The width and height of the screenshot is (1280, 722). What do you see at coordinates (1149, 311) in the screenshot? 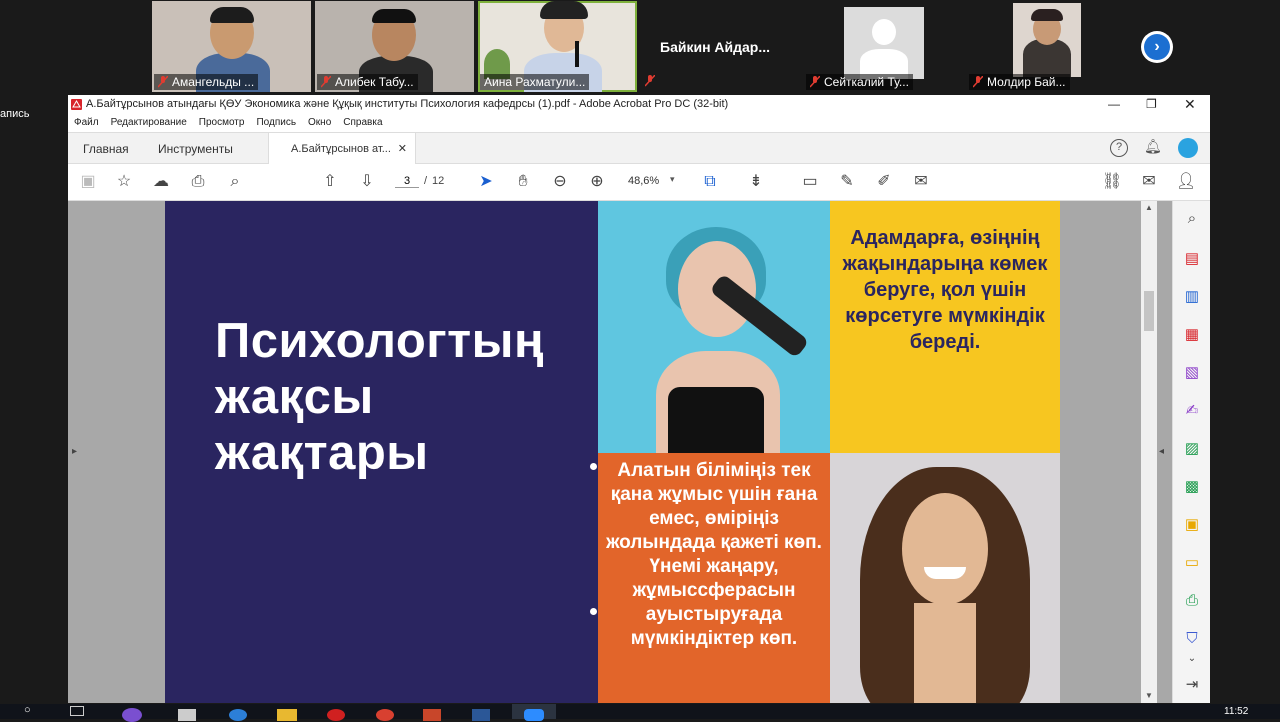
I see `scroll-thumb` at bounding box center [1149, 311].